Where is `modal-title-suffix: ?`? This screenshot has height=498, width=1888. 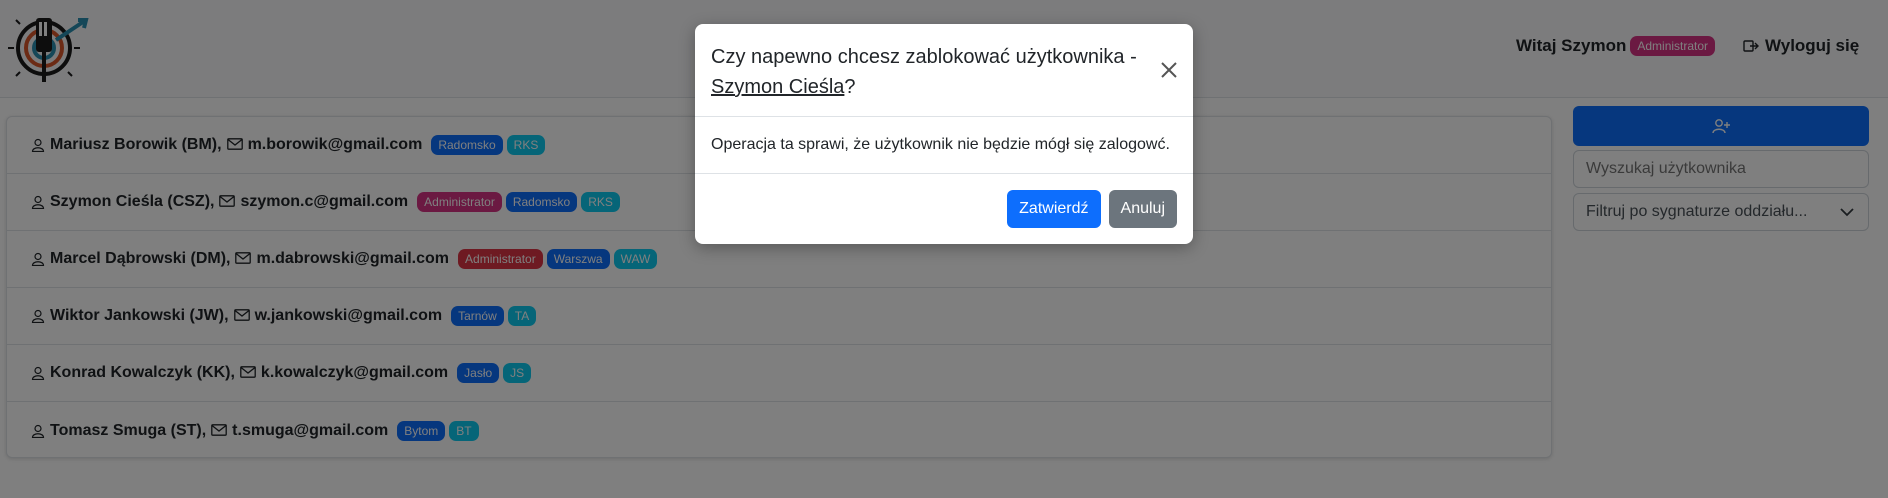
modal-title-suffix: ? is located at coordinates (850, 87).